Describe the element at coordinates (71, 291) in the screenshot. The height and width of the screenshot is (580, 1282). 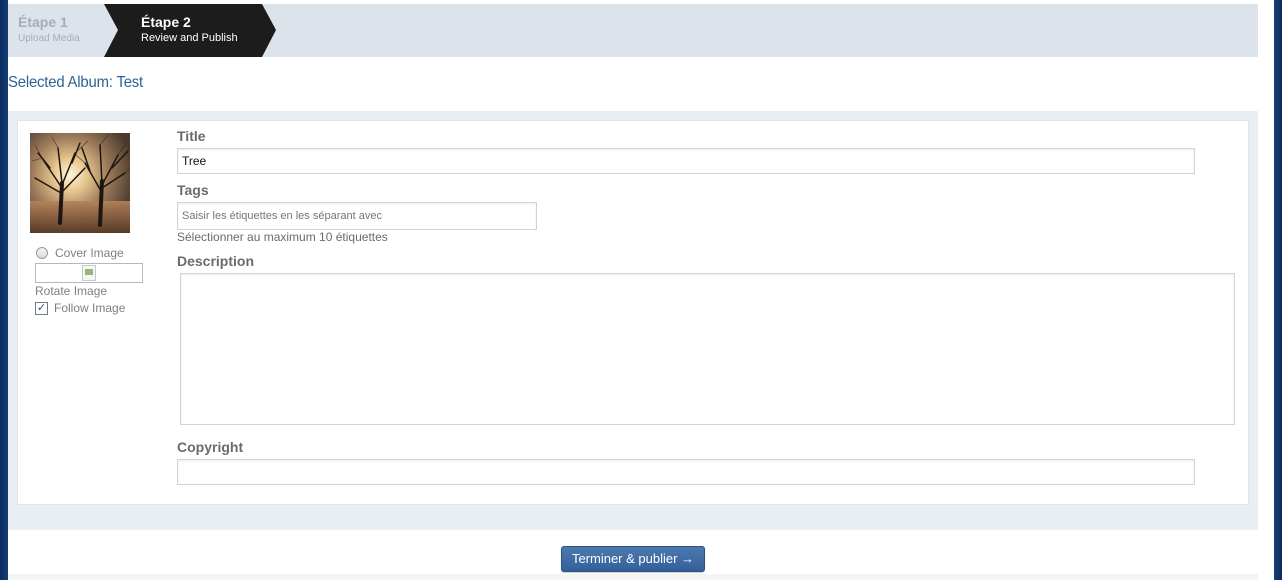
I see `rotate-image-label: Rotate Image` at that location.